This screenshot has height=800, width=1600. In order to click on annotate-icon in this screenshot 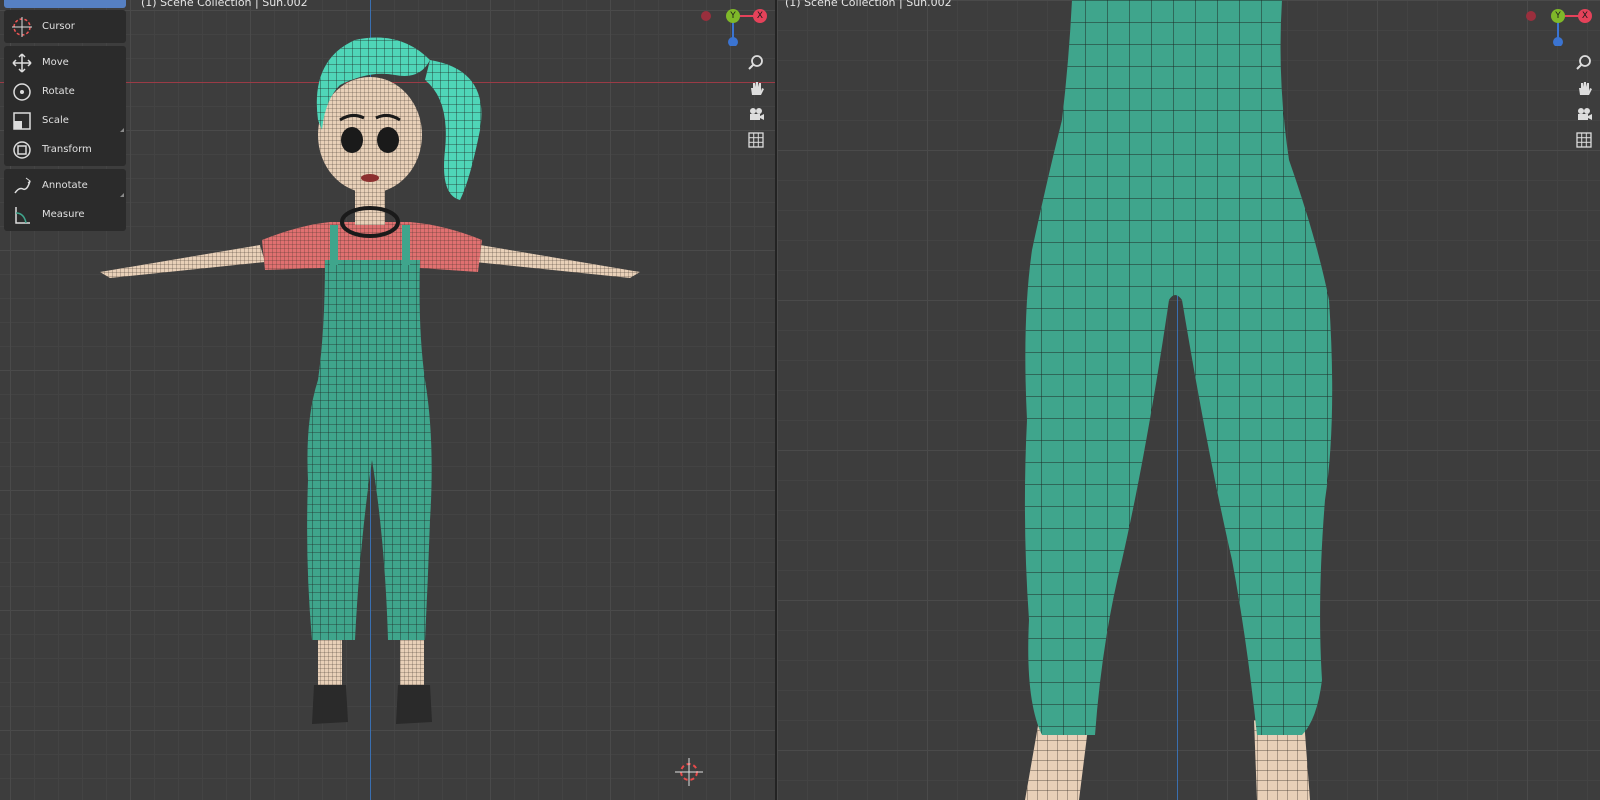, I will do `click(22, 186)`.